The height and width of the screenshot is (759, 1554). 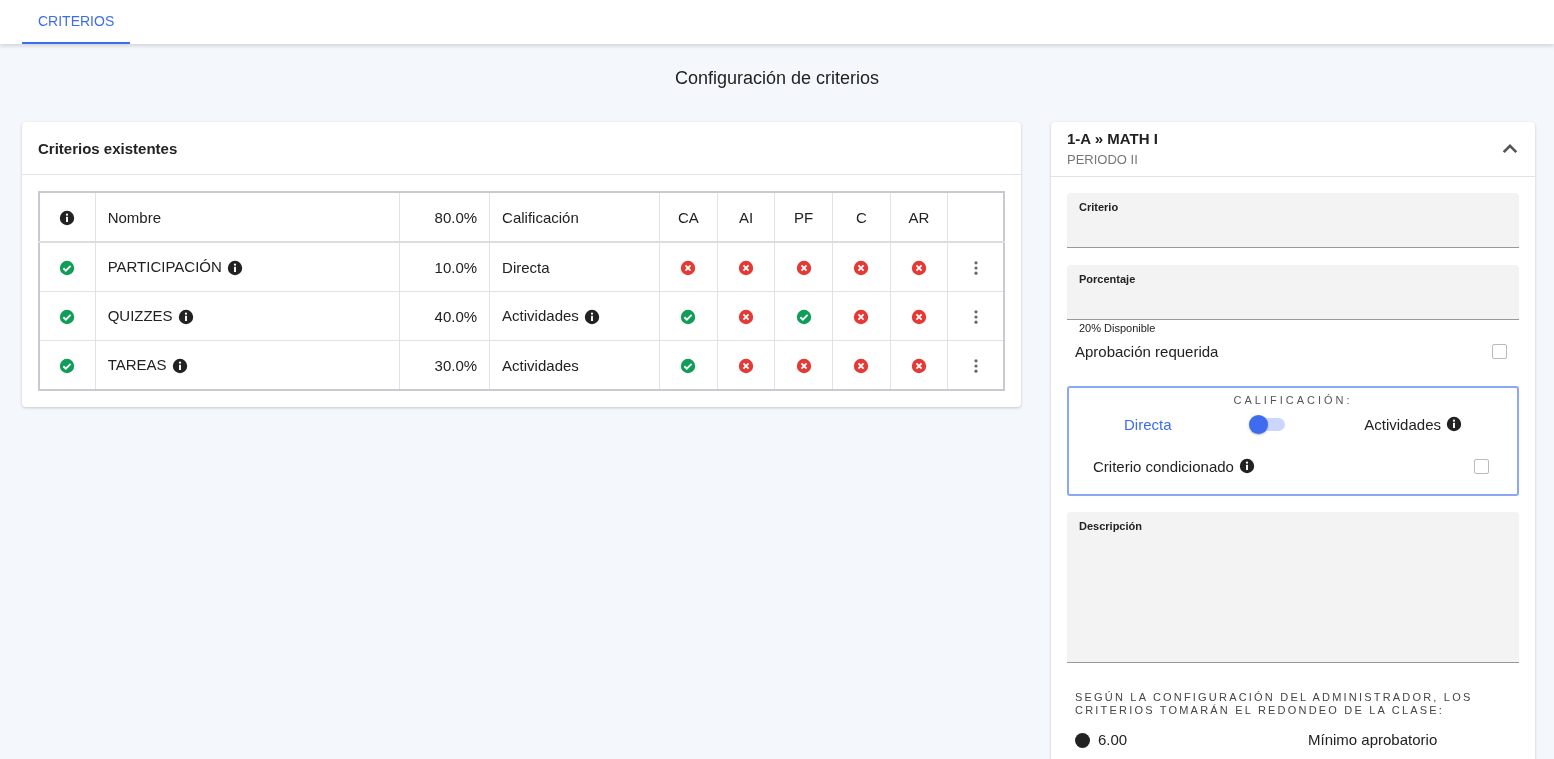 What do you see at coordinates (137, 364) in the screenshot?
I see `criterion-name: TAREAS` at bounding box center [137, 364].